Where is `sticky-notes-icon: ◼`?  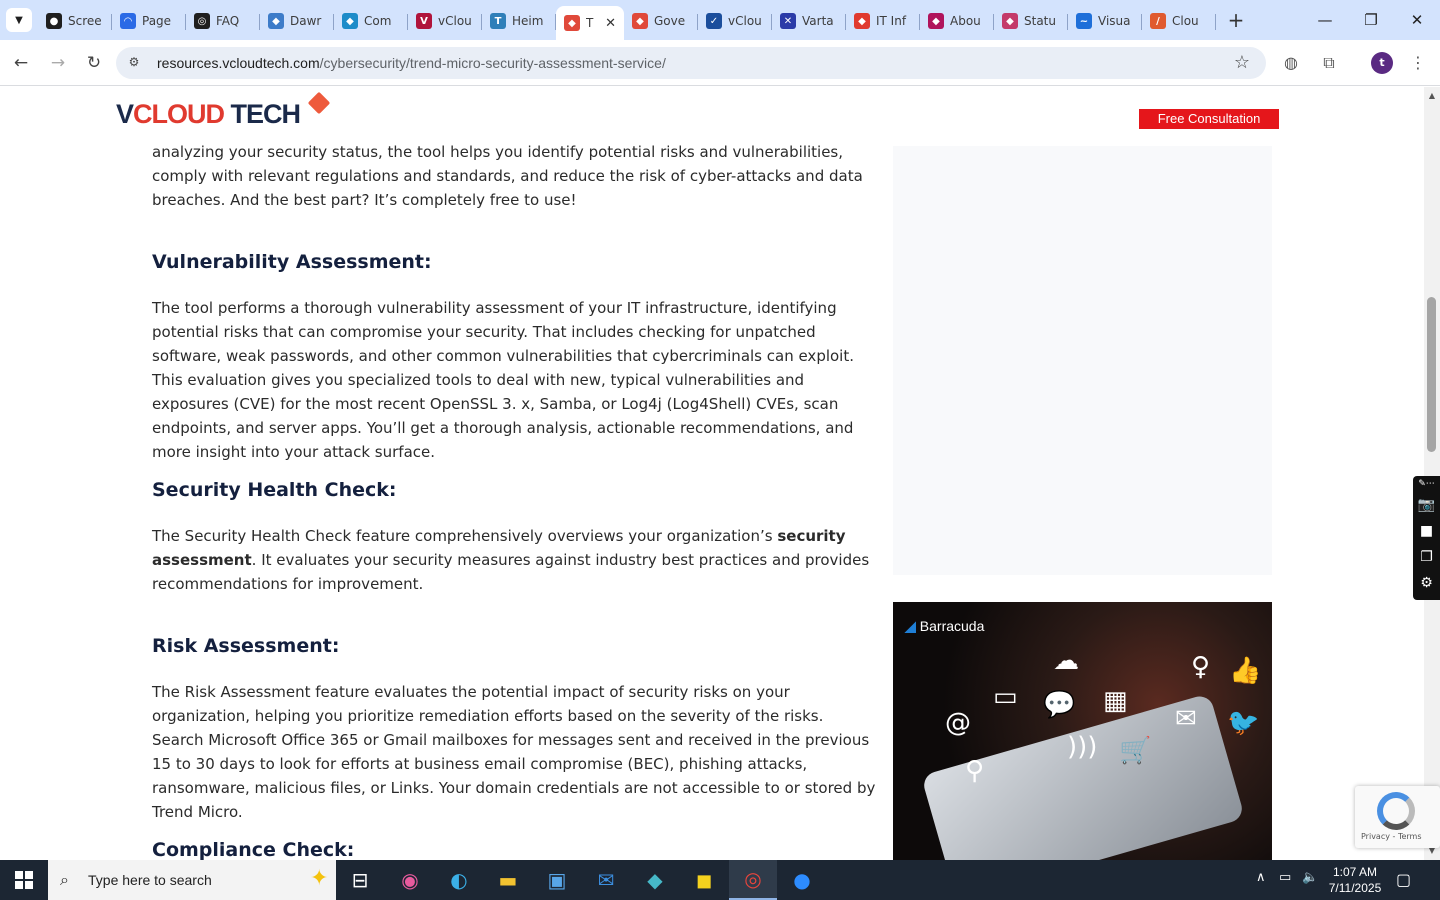 sticky-notes-icon: ◼ is located at coordinates (704, 880).